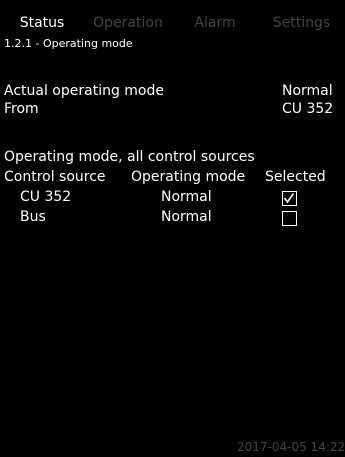 This screenshot has width=345, height=457. I want to click on breadcrumb: 1.2.1 - Operating mode, so click(68, 43).